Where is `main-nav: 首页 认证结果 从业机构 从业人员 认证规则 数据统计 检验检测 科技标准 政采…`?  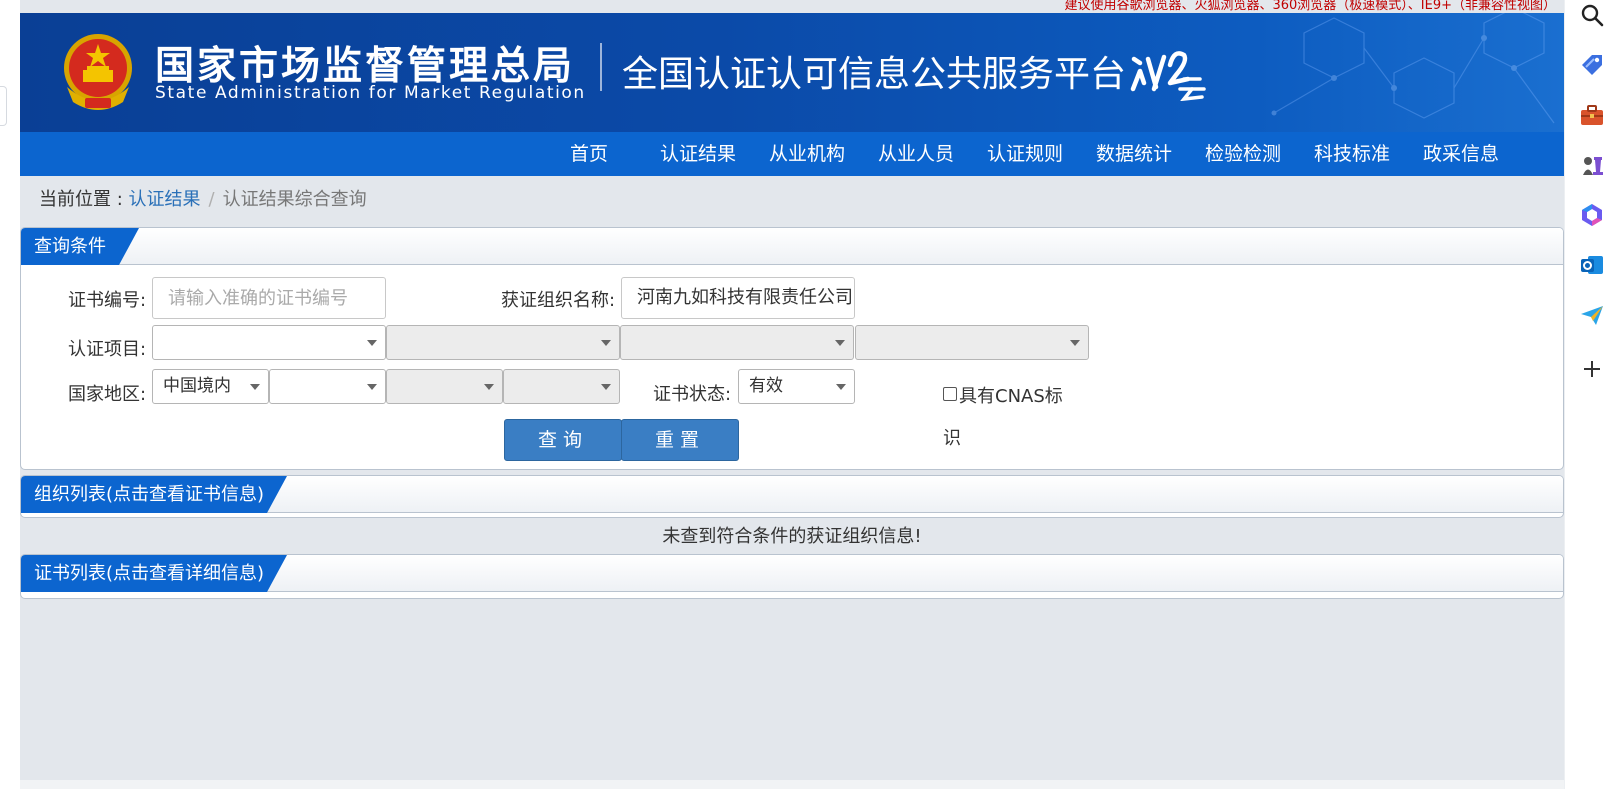
main-nav: 首页 认证结果 从业机构 从业人员 认证规则 数据统计 检验检测 科技标准 政采… is located at coordinates (792, 154).